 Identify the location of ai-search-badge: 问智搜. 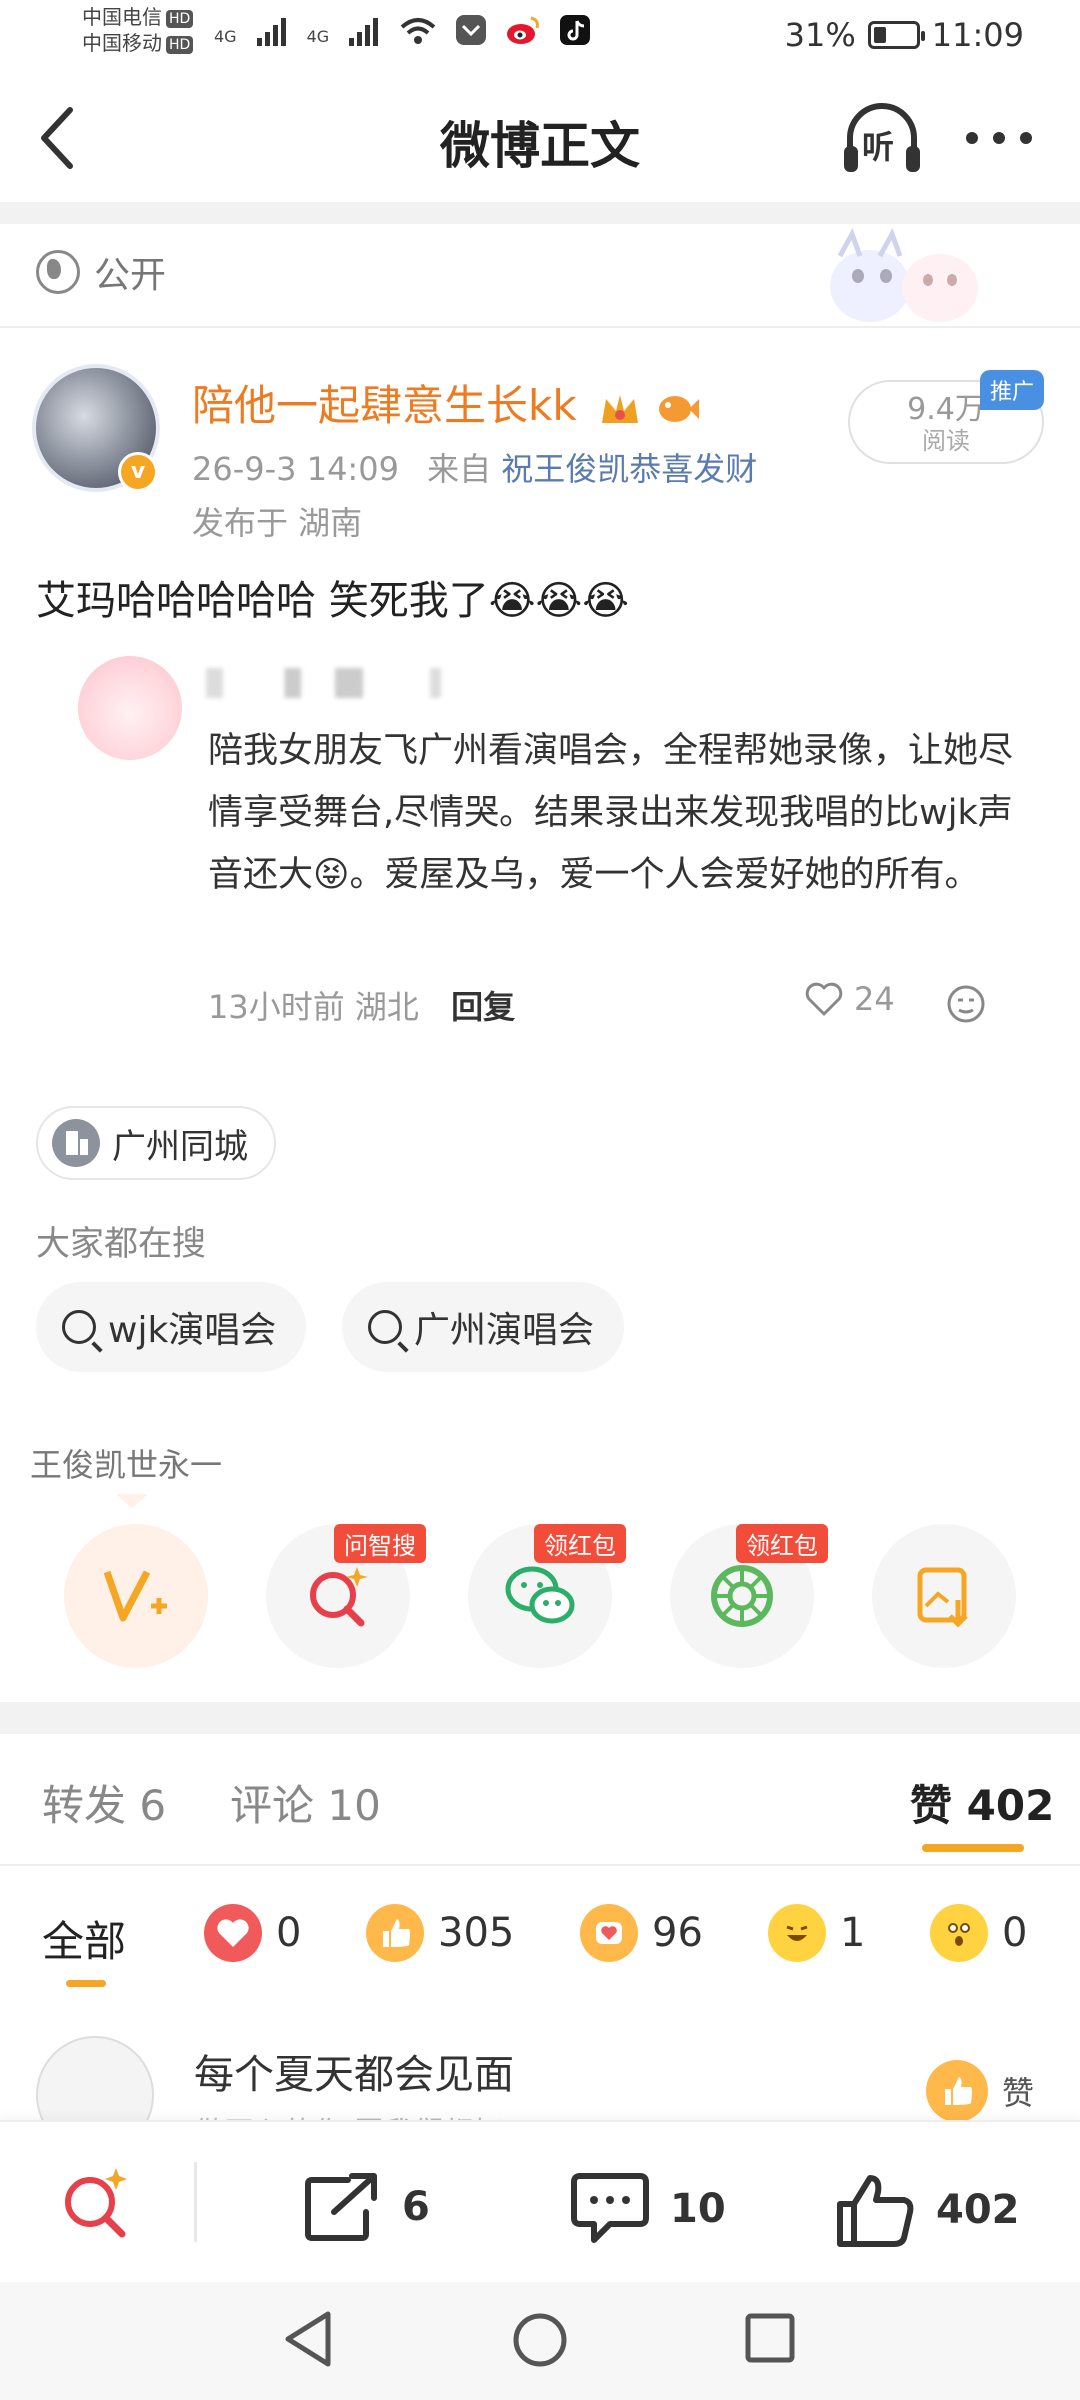
(380, 1543).